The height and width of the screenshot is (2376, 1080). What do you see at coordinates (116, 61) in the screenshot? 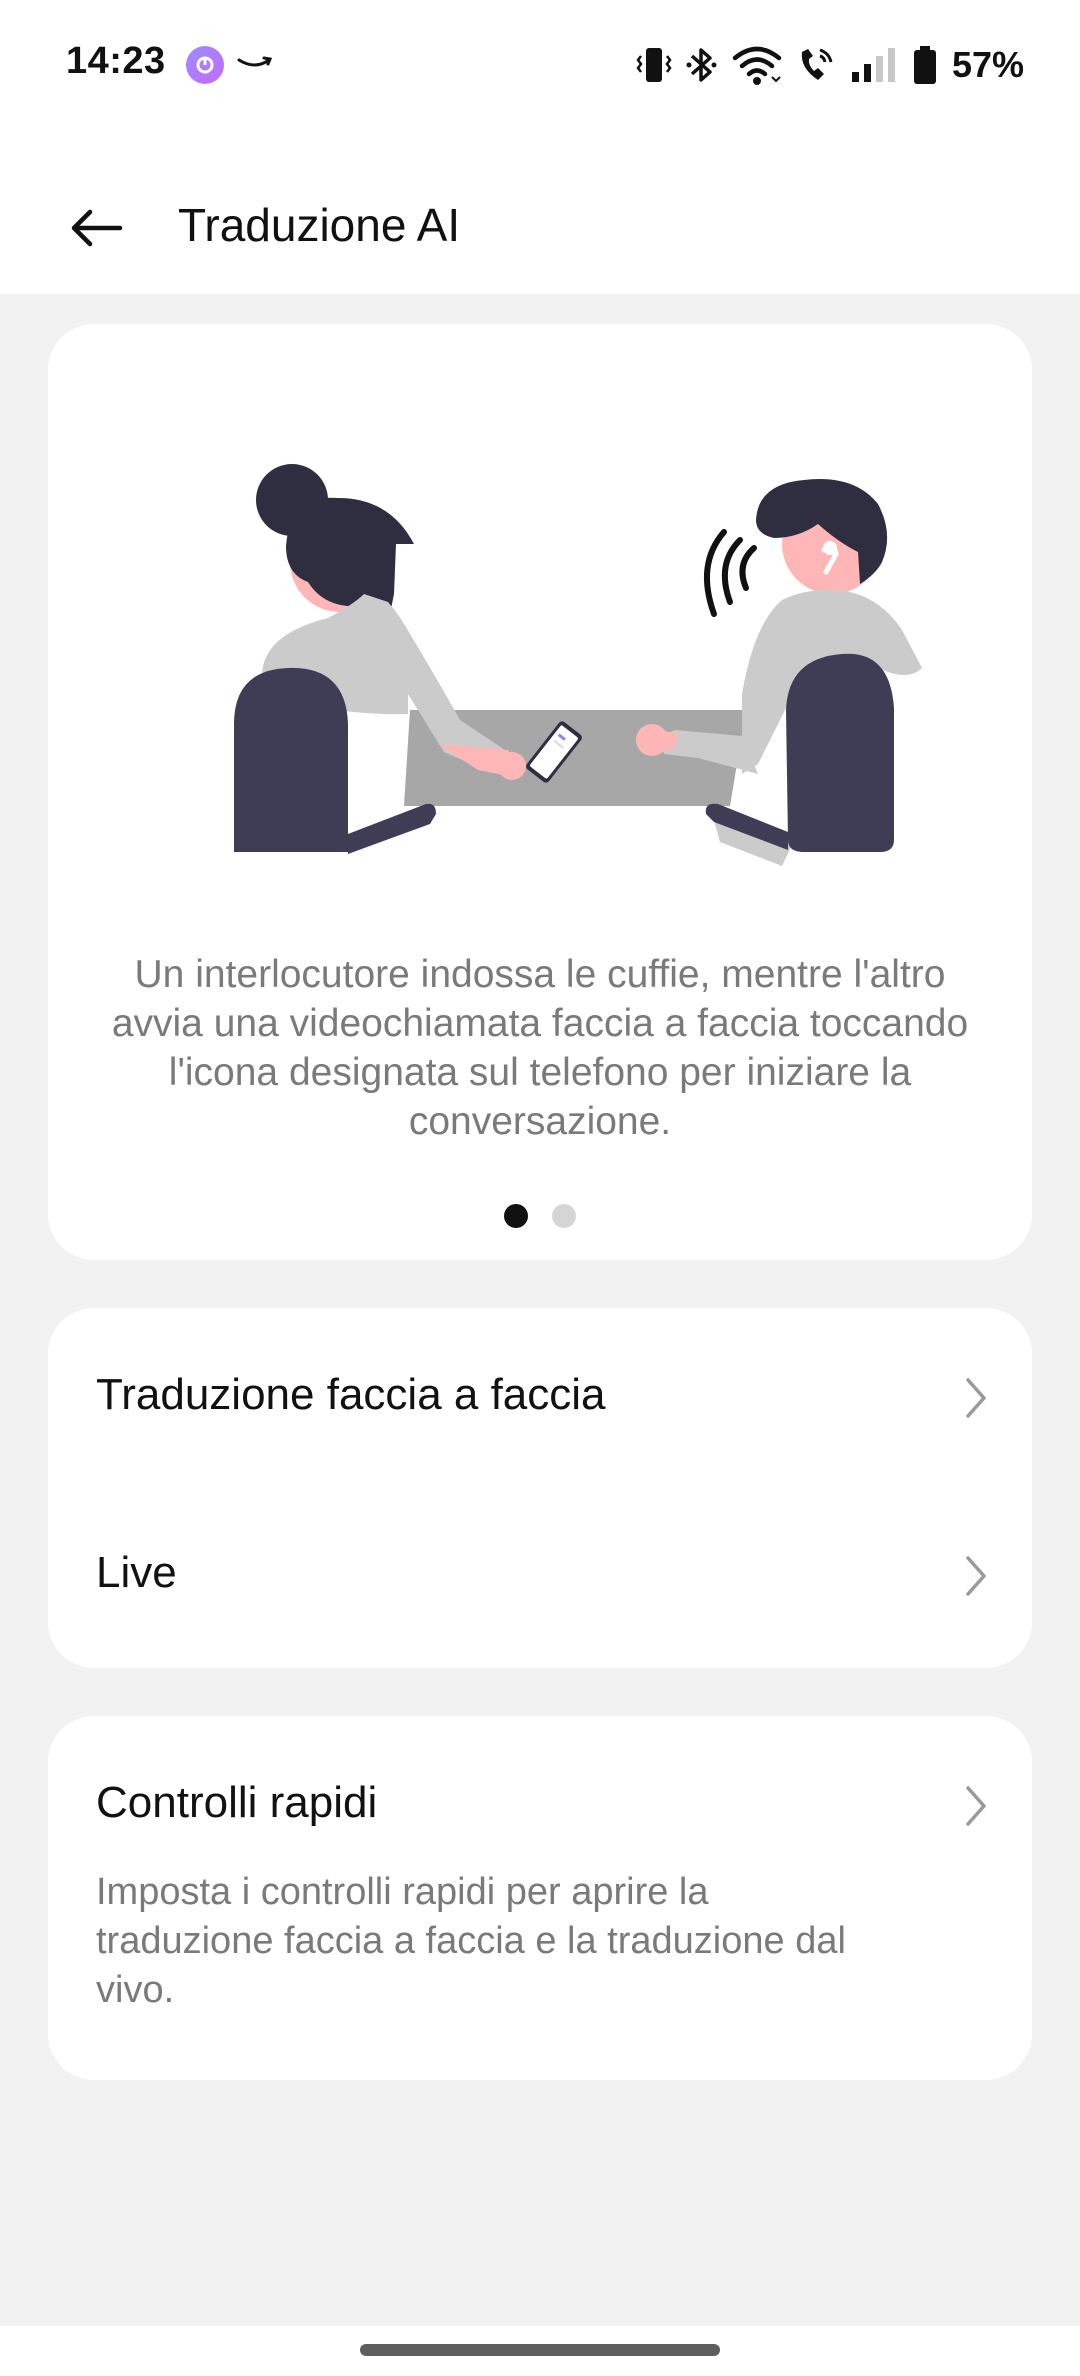
I see `status-time: 14:23` at bounding box center [116, 61].